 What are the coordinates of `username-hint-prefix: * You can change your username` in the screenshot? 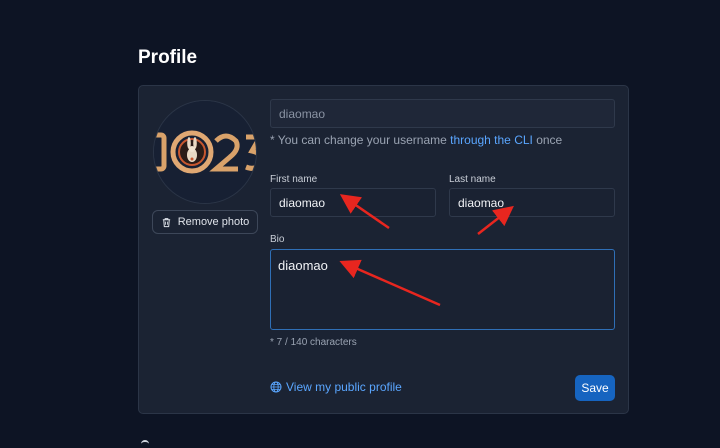 It's located at (360, 140).